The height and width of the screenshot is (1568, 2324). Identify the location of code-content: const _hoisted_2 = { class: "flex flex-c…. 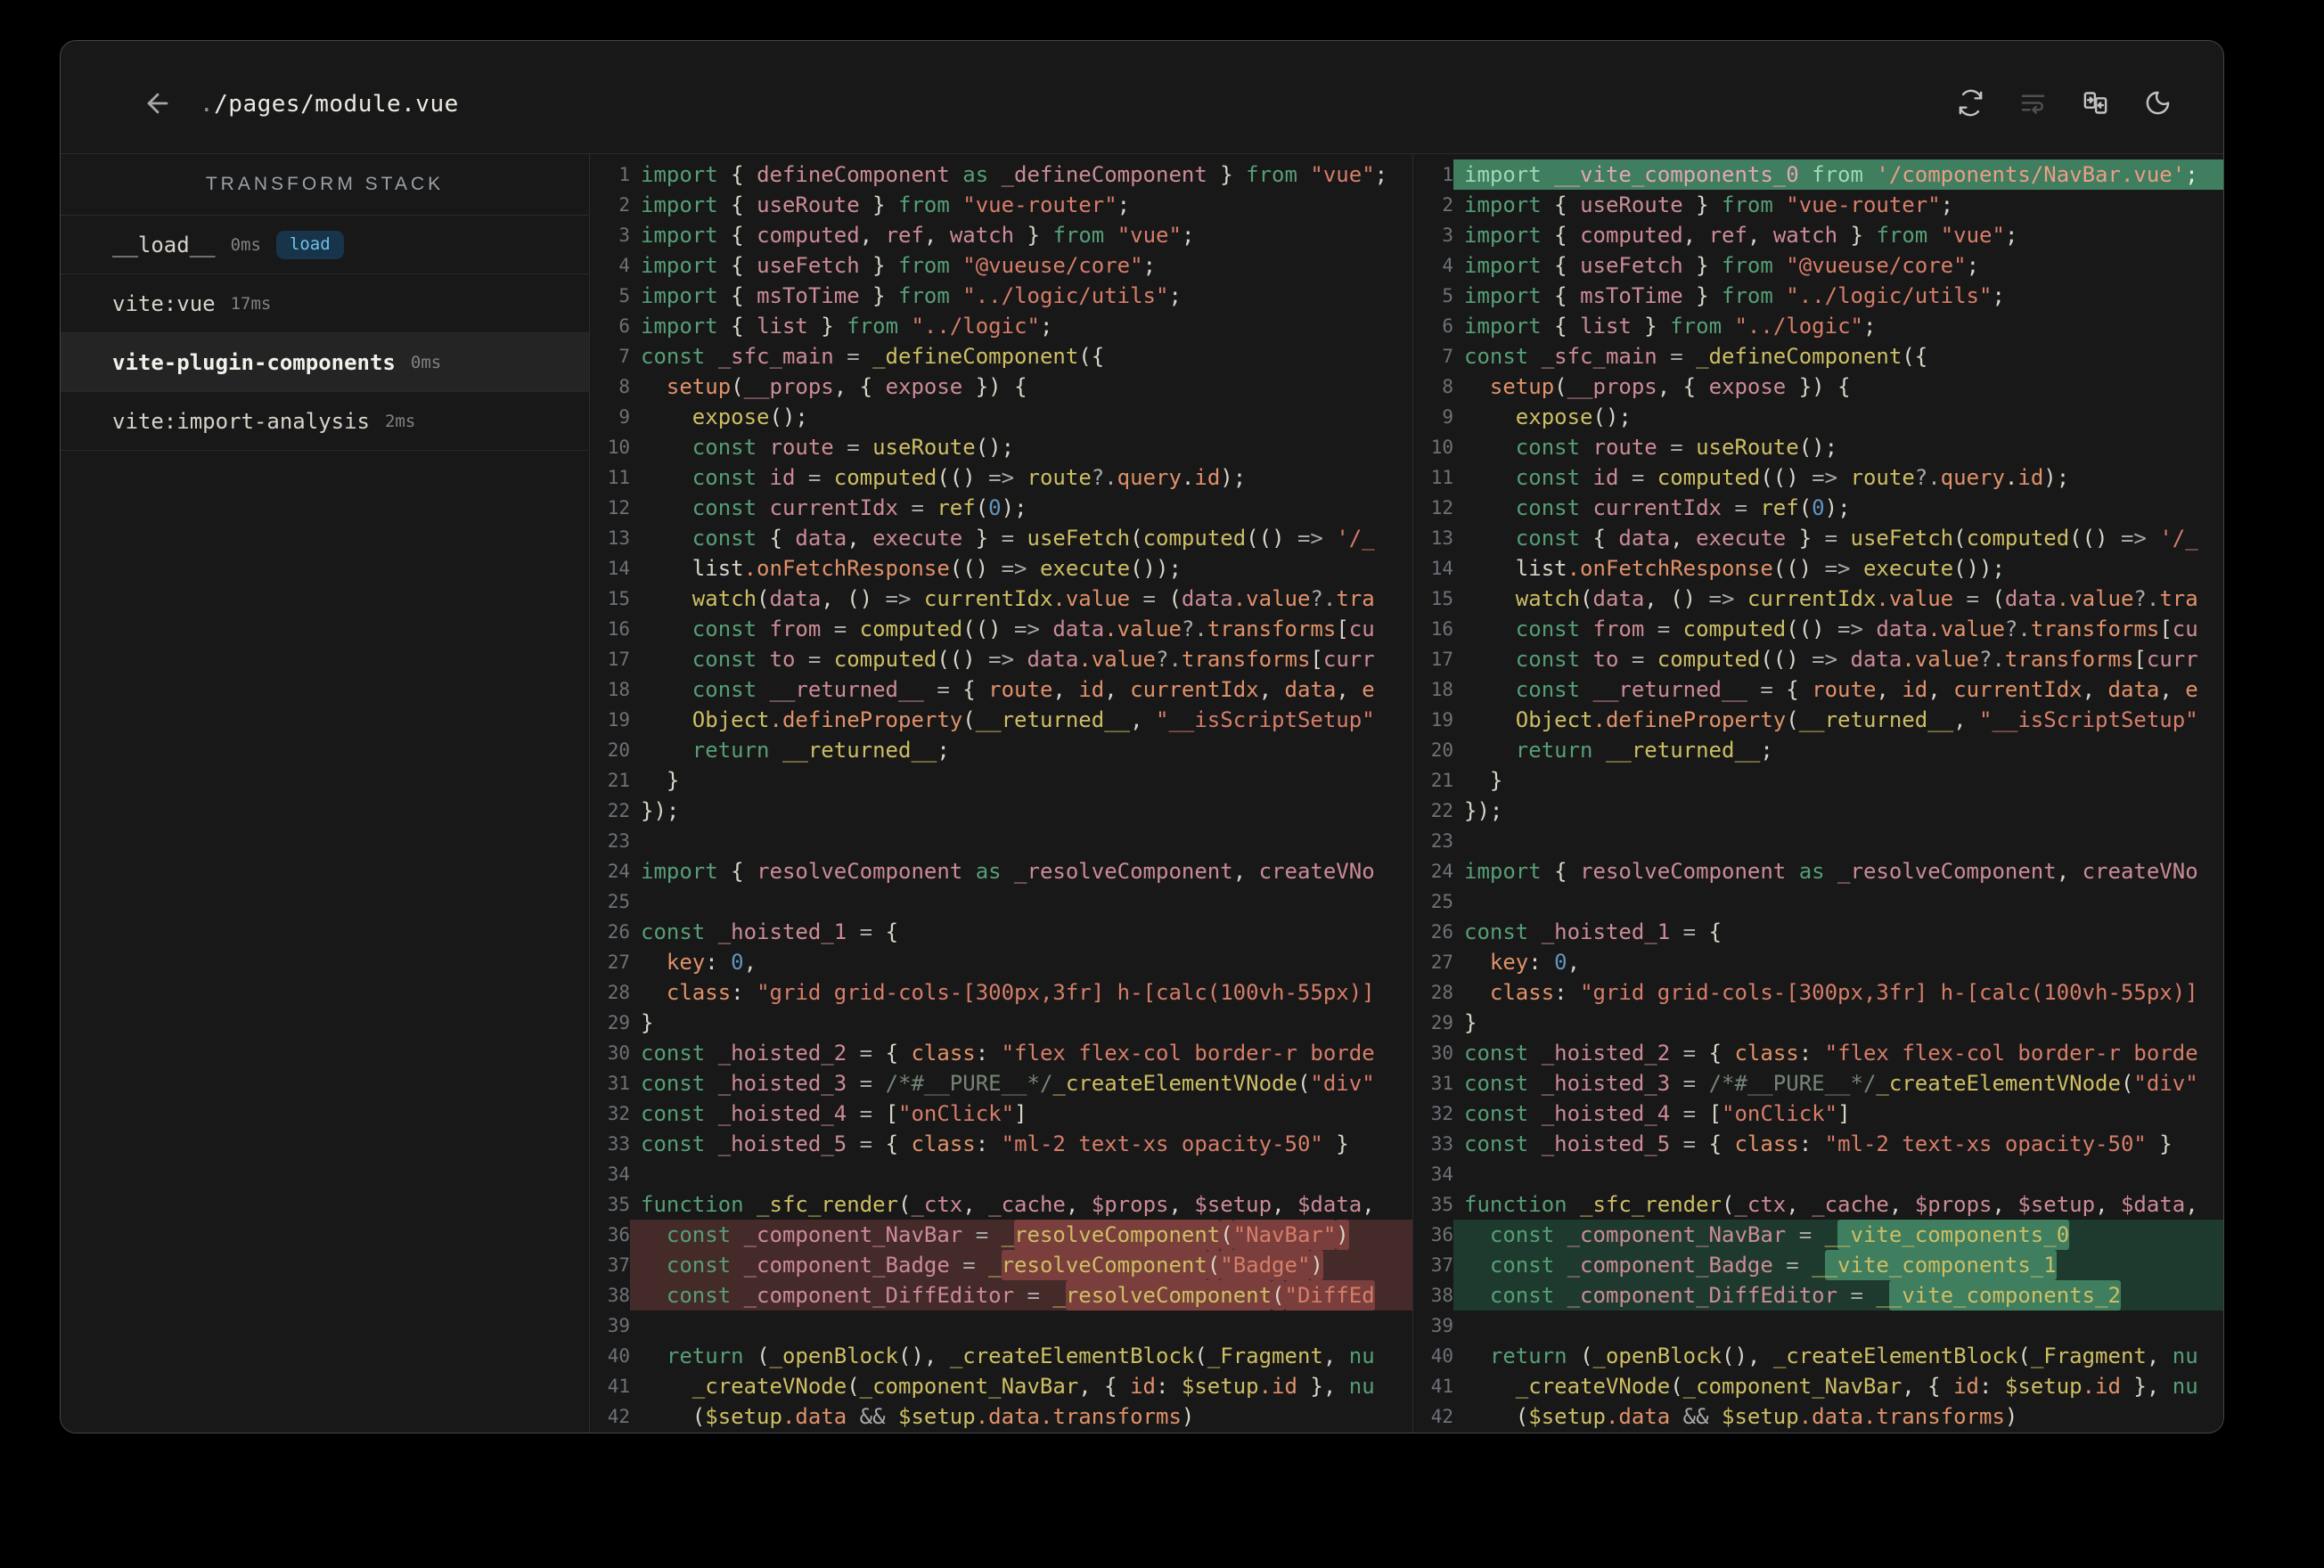
(1008, 1053).